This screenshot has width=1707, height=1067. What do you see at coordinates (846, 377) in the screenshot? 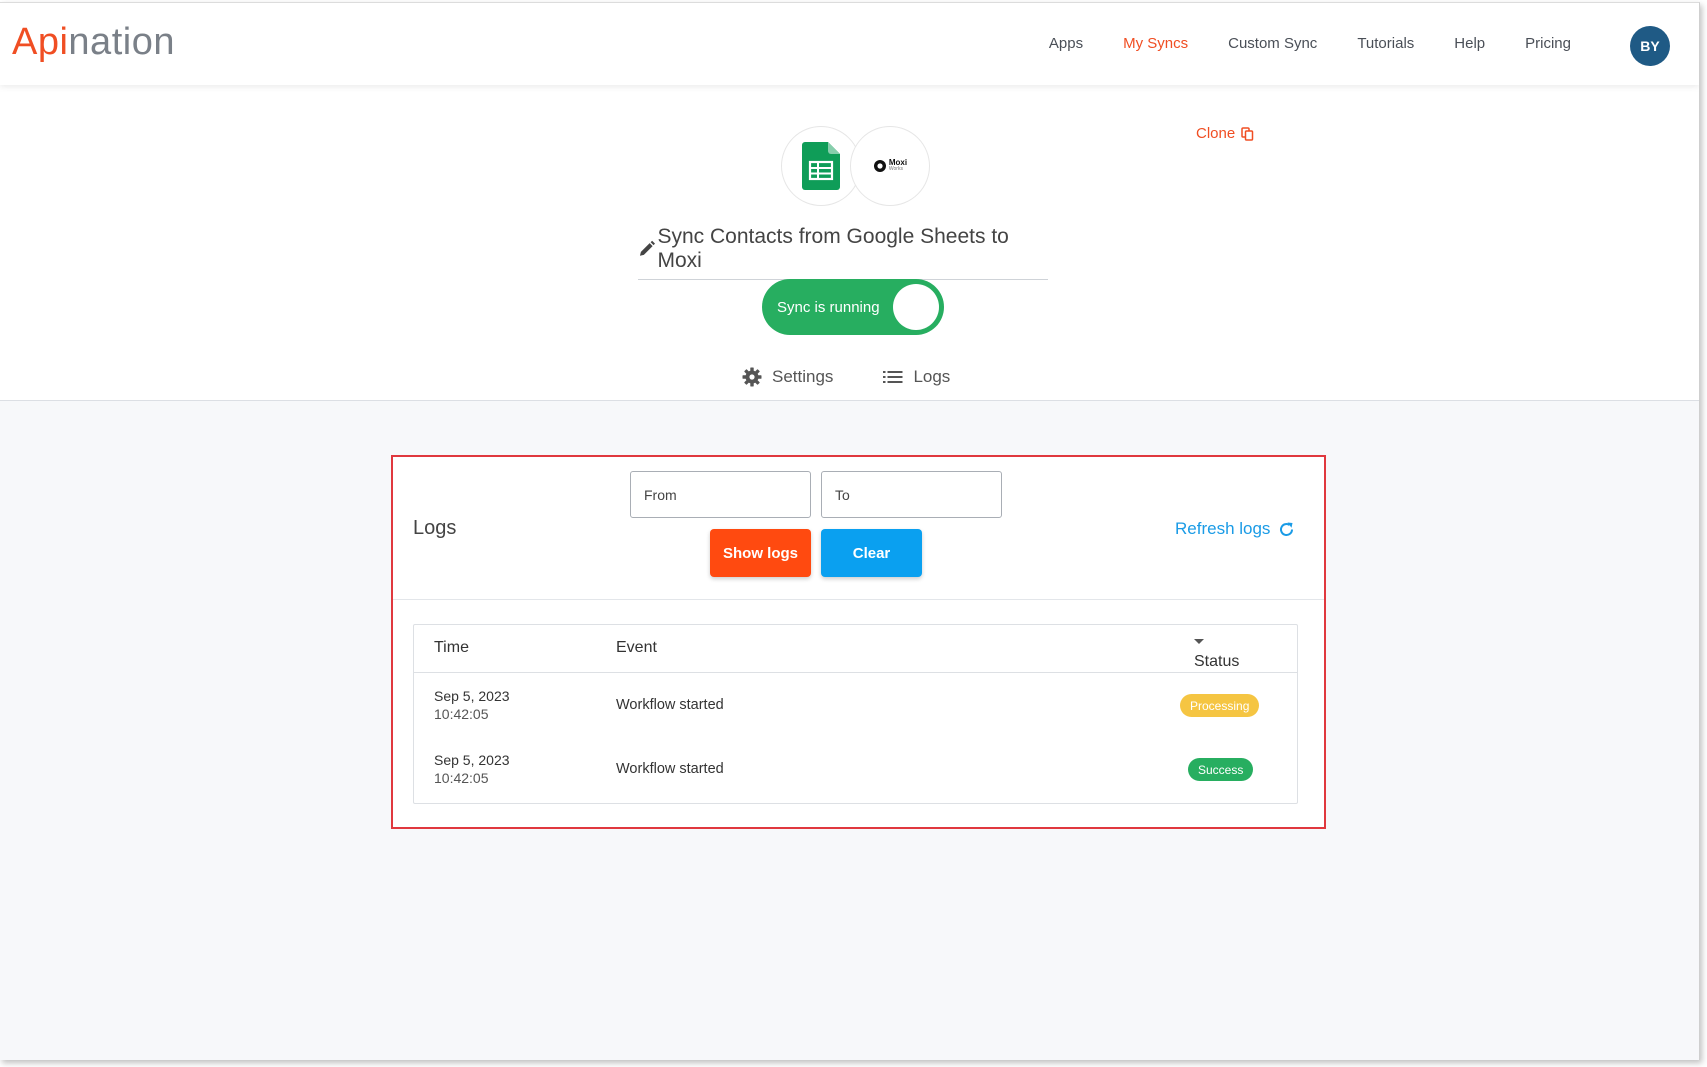
I see `sync-tabs: Settings Logs` at bounding box center [846, 377].